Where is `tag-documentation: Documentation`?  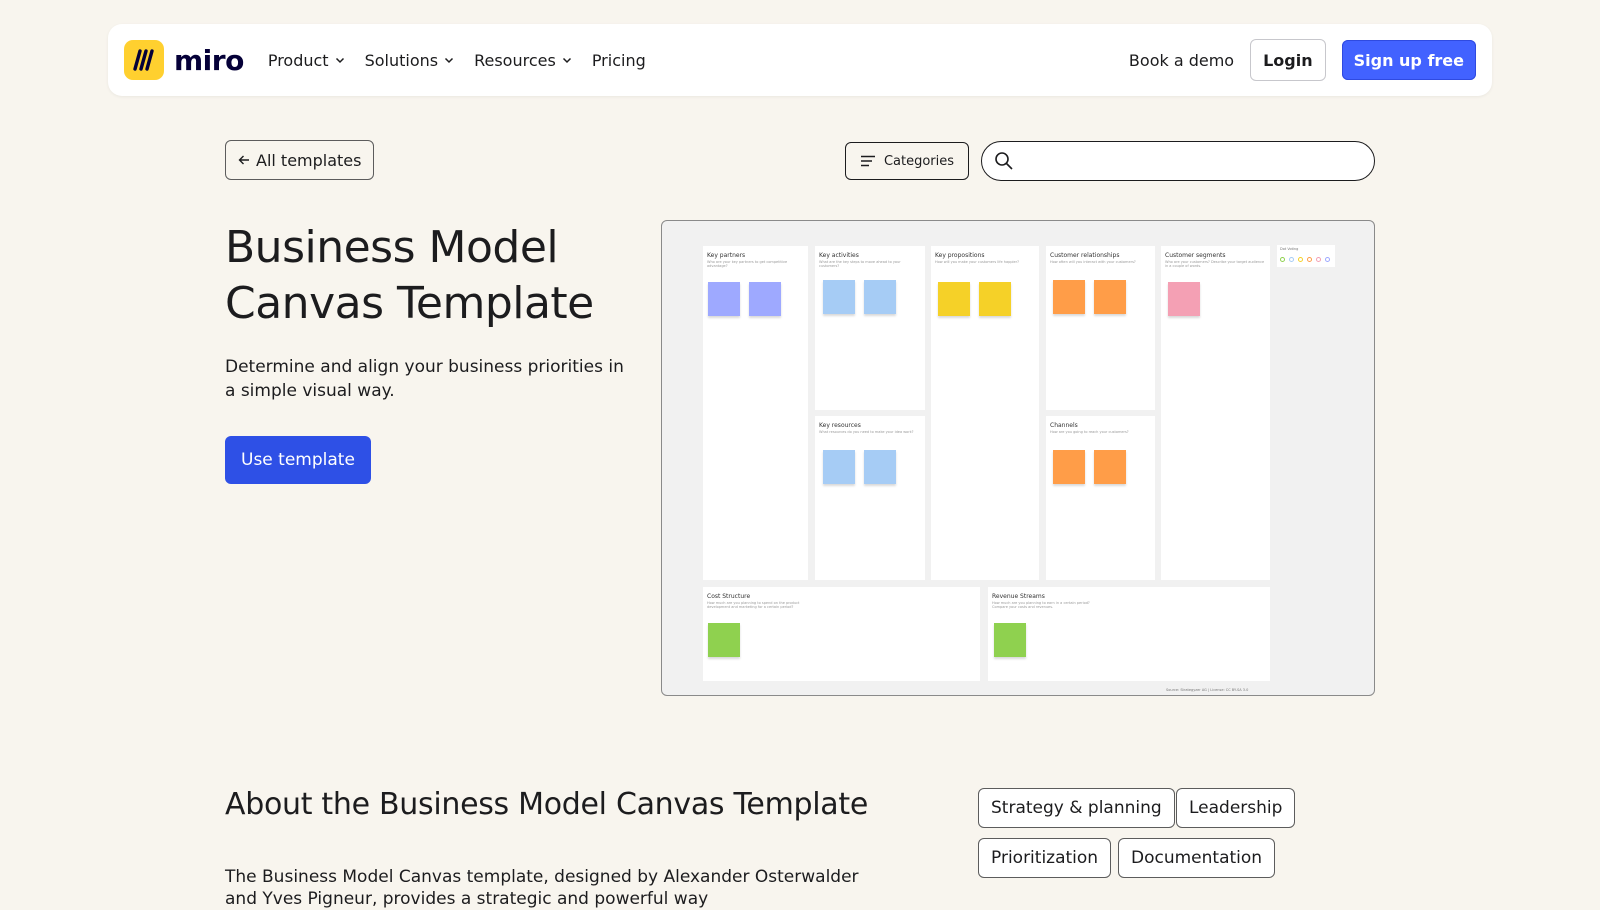 tag-documentation: Documentation is located at coordinates (1197, 858).